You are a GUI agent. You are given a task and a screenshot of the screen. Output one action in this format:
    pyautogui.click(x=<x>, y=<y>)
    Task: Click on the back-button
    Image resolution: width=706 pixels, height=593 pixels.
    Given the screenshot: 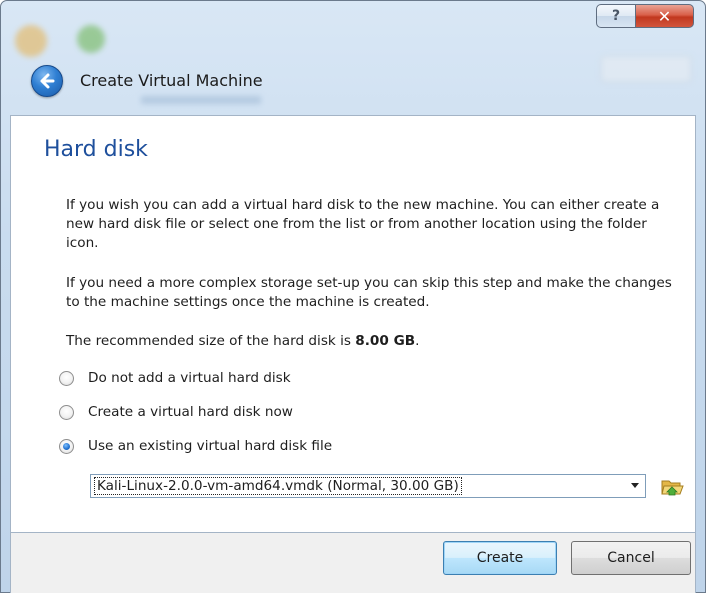 What is the action you would take?
    pyautogui.click(x=47, y=81)
    